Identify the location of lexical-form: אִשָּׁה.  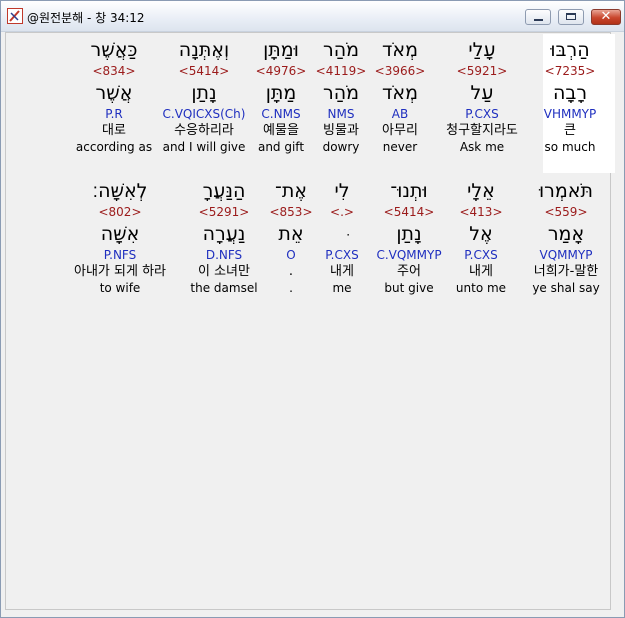
(120, 234).